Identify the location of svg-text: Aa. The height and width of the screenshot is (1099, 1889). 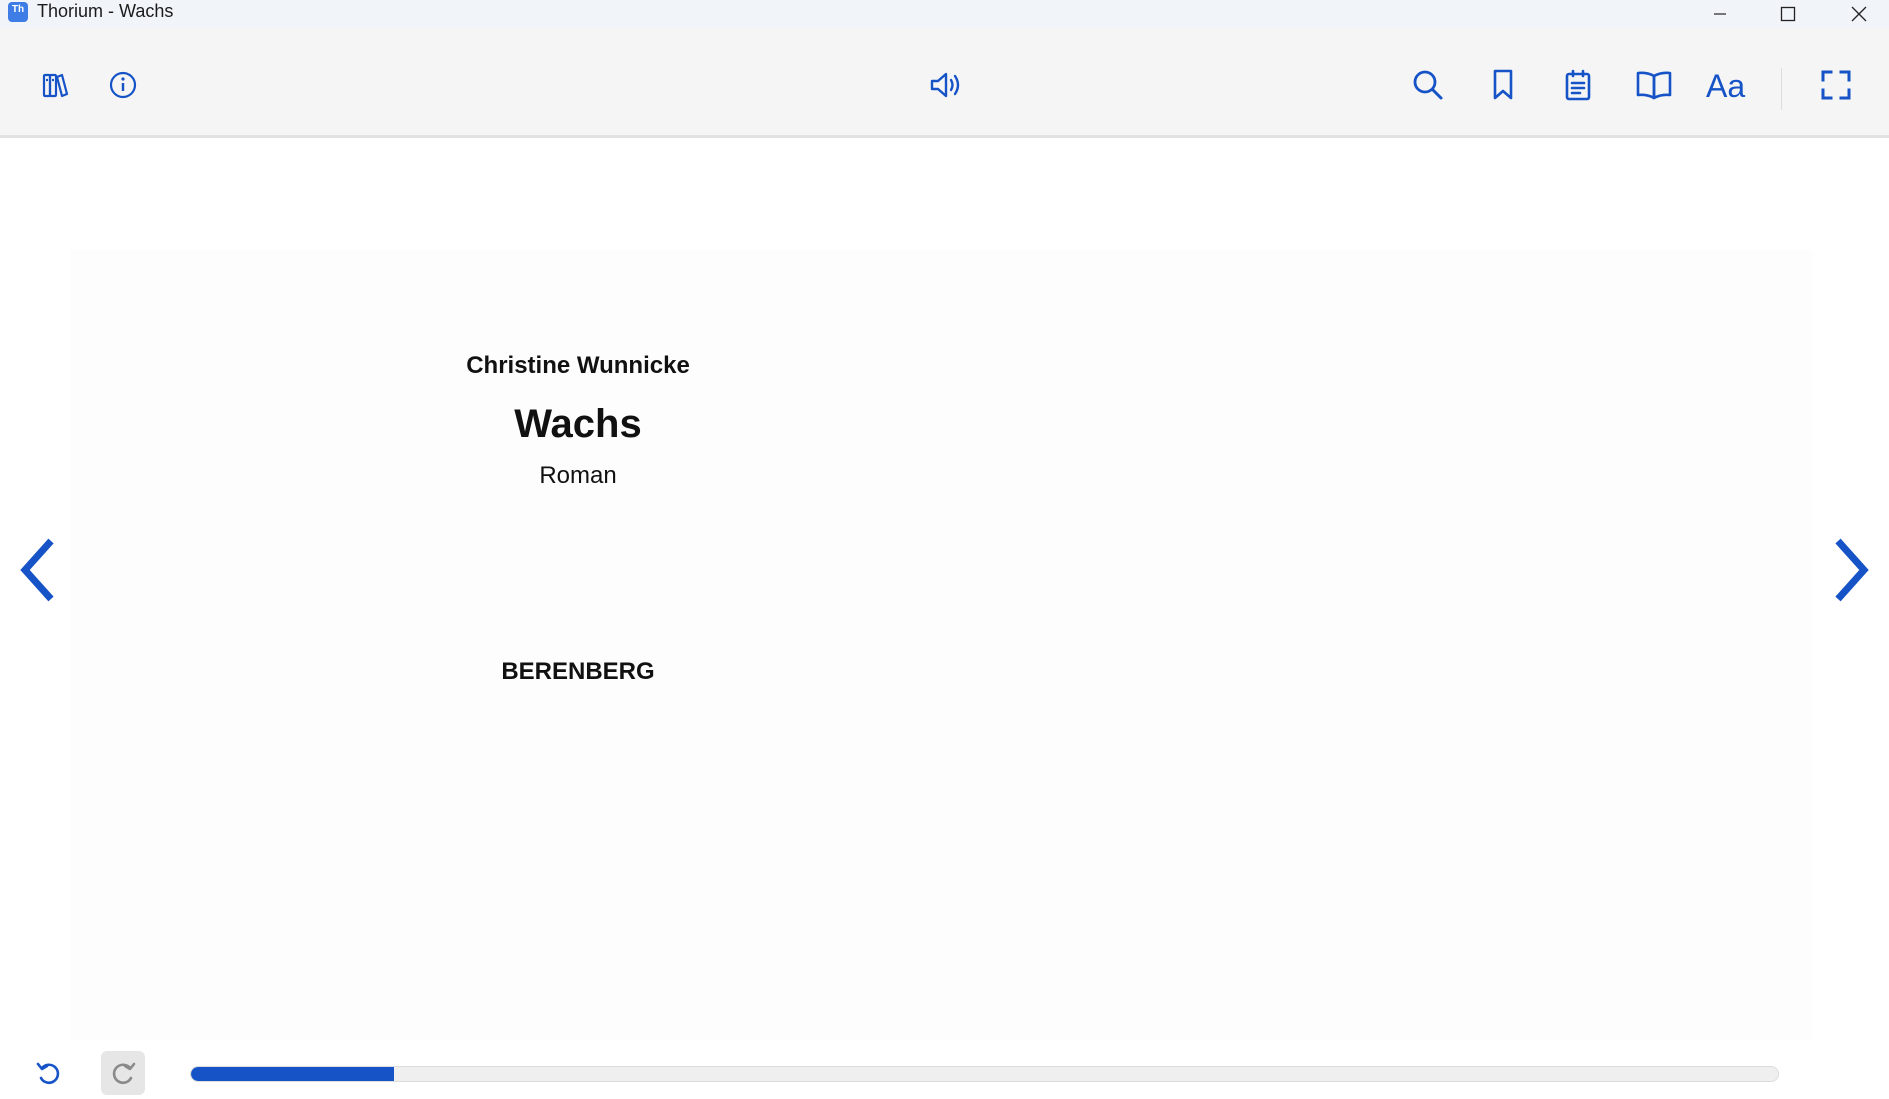
(1725, 85).